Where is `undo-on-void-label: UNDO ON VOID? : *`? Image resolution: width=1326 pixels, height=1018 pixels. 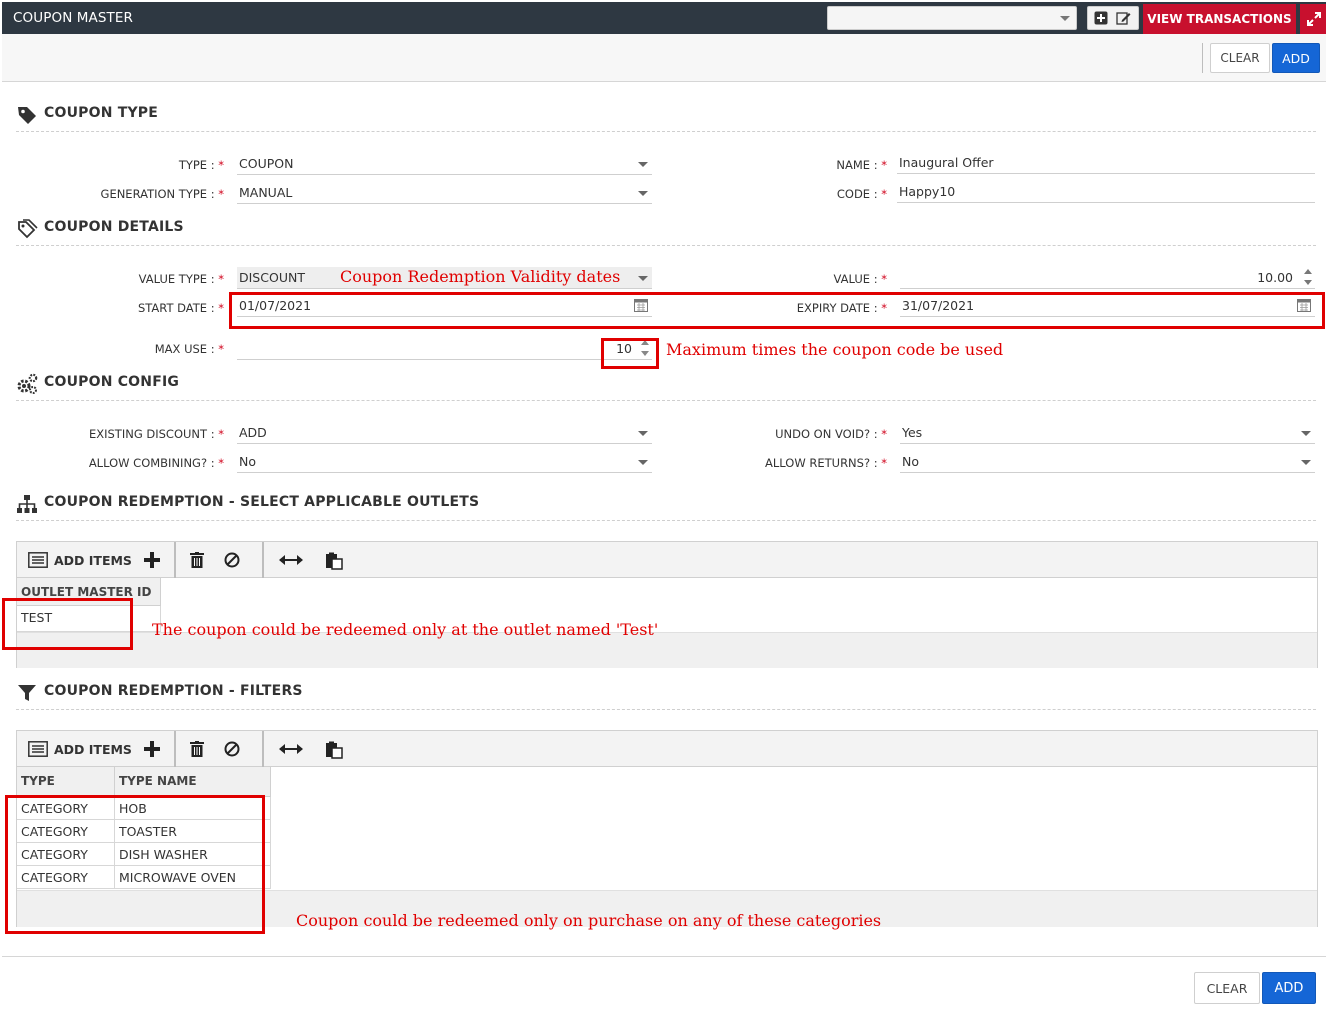
undo-on-void-label: UNDO ON VOID? : * is located at coordinates (831, 434).